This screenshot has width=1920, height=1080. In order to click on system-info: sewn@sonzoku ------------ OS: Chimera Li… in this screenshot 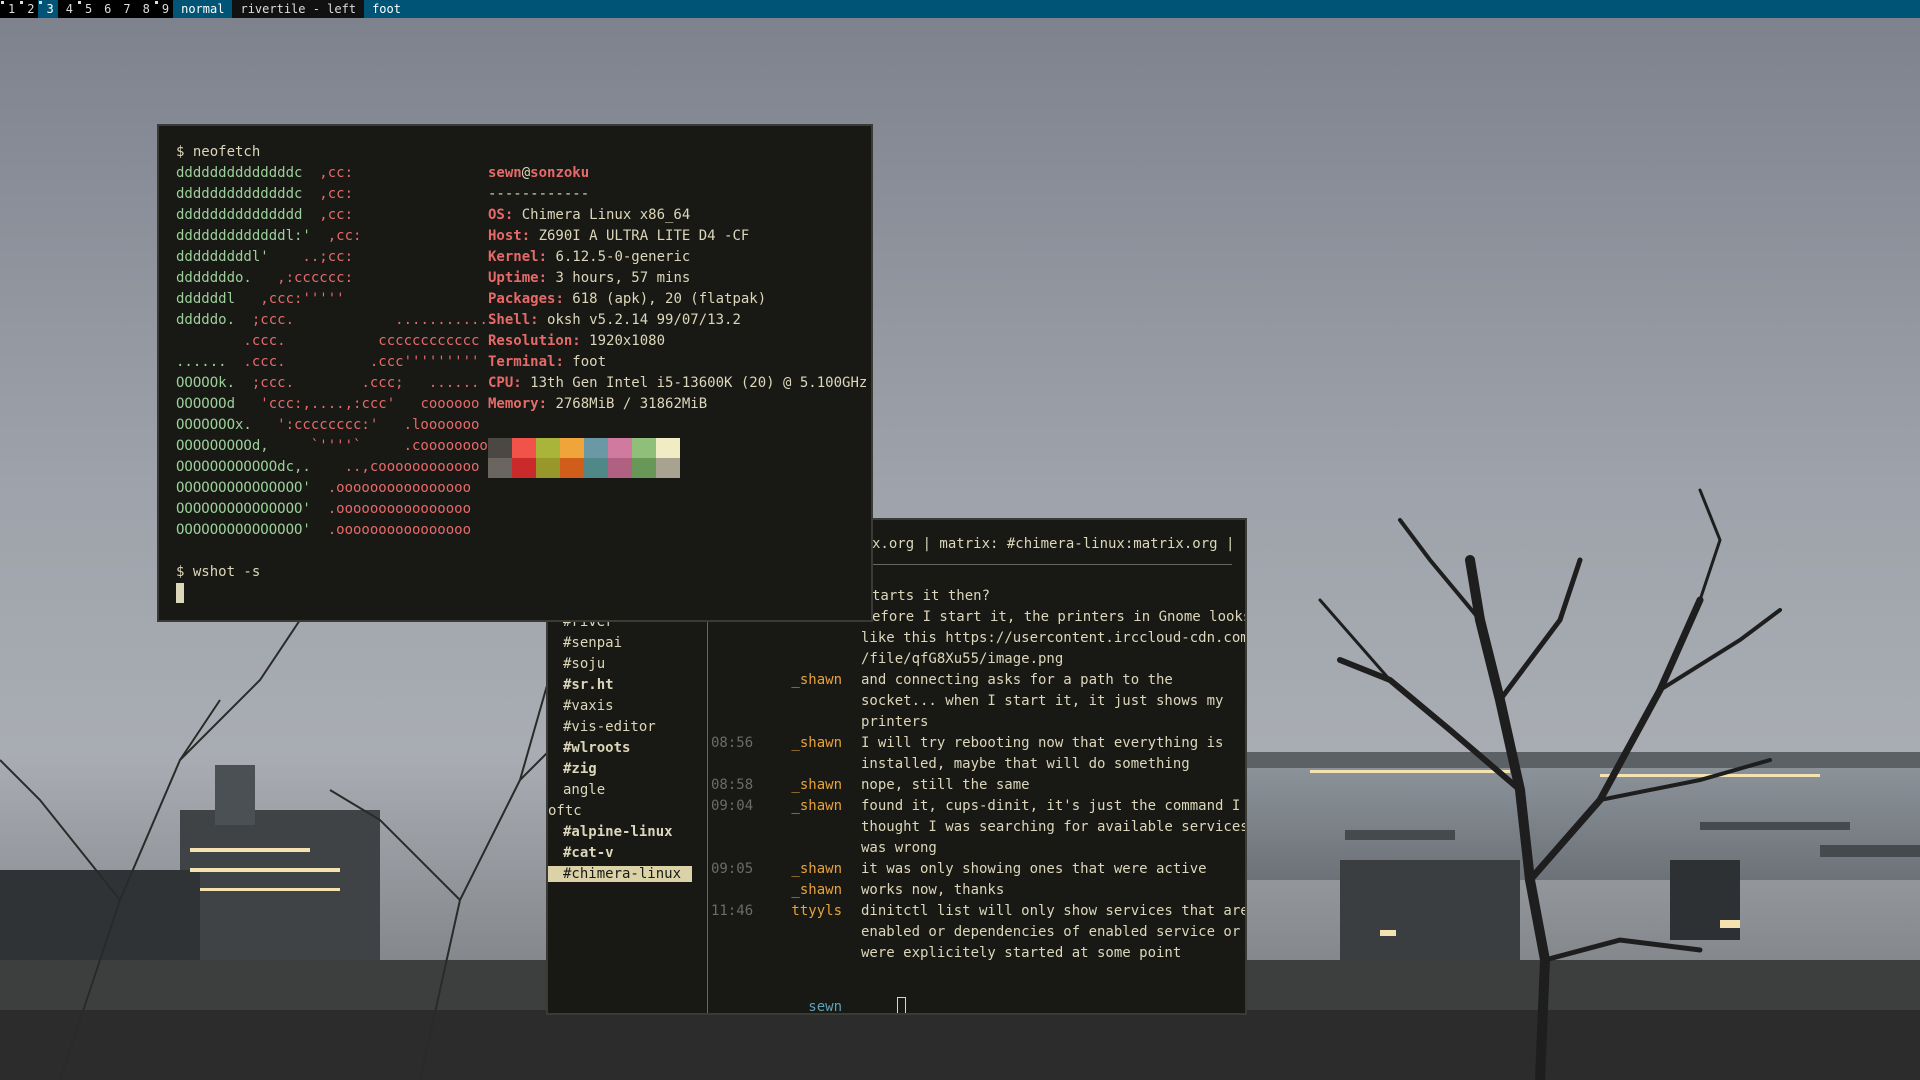, I will do `click(677, 289)`.